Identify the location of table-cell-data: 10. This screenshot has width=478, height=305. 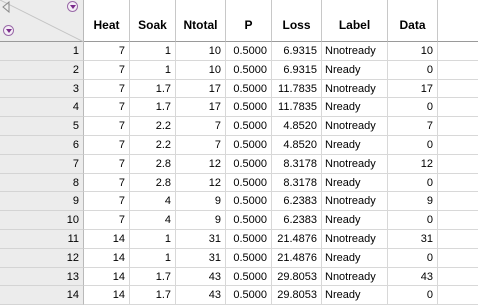
(413, 51).